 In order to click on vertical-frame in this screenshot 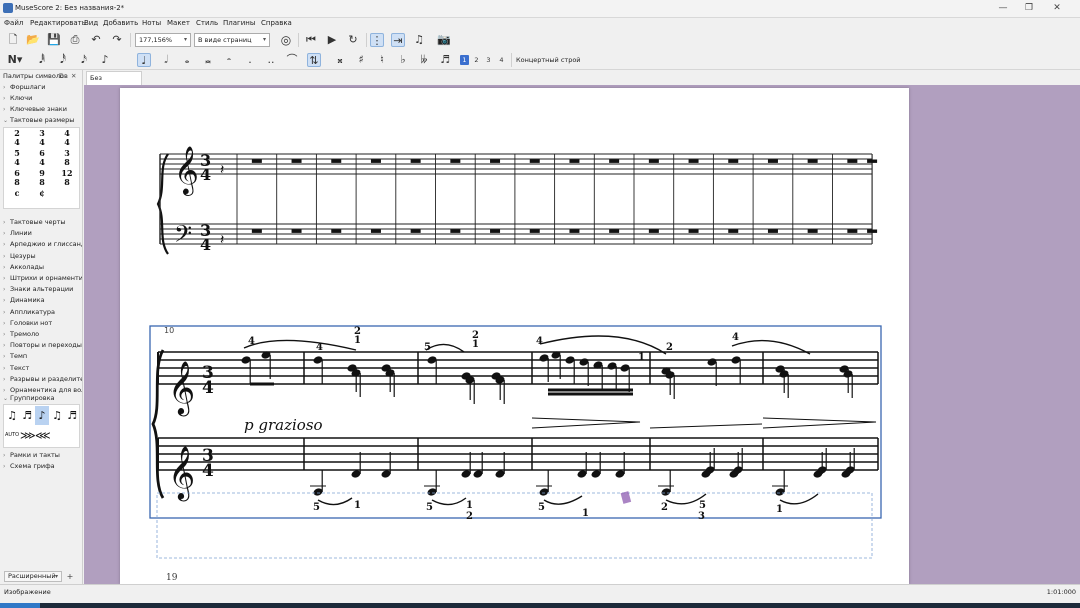, I will do `click(514, 525)`.